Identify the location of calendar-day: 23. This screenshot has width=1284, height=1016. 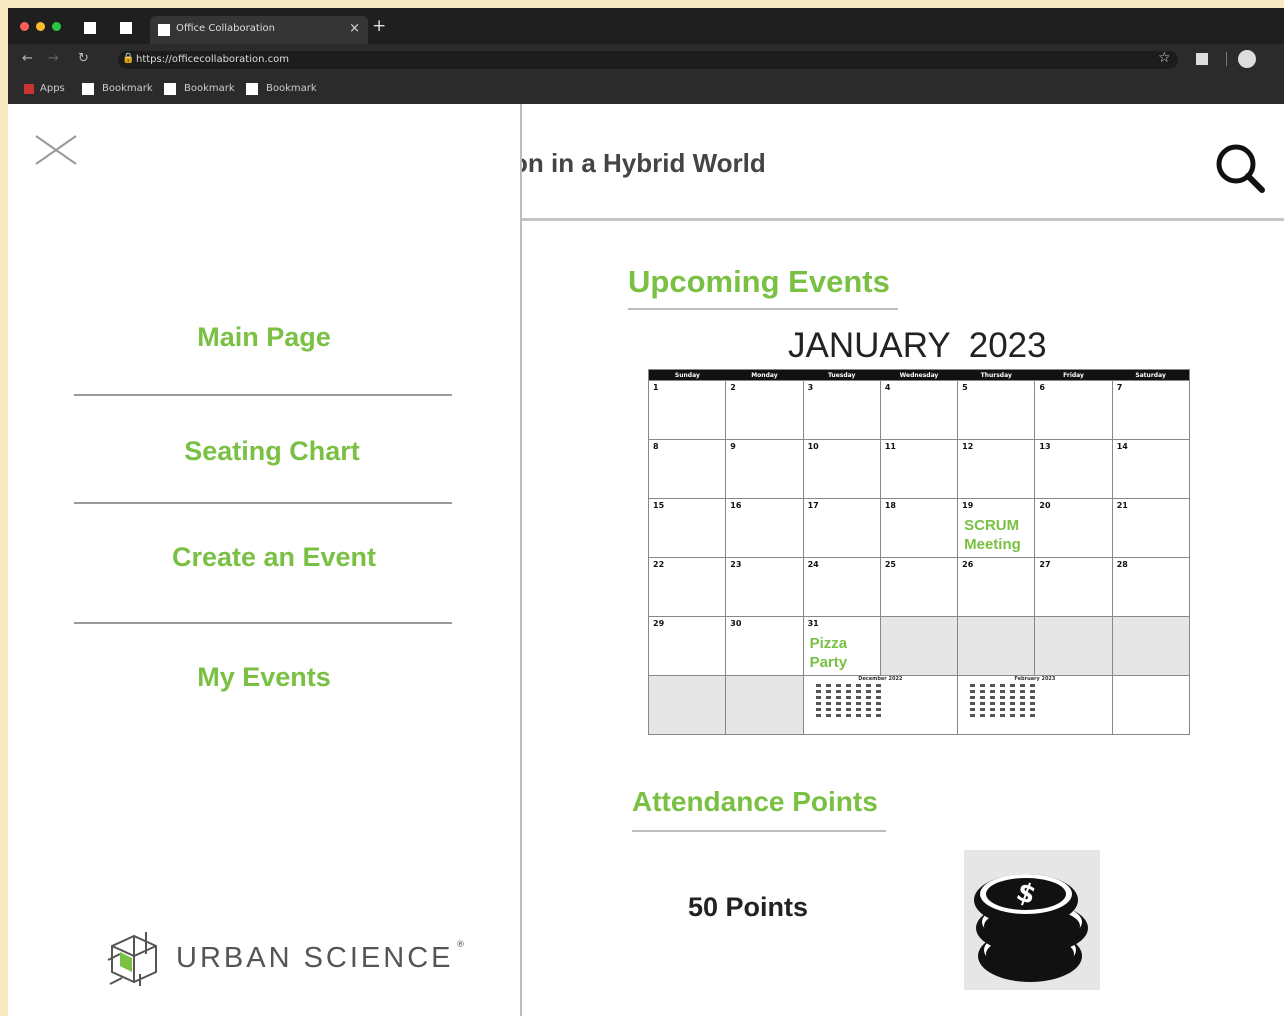
(764, 587).